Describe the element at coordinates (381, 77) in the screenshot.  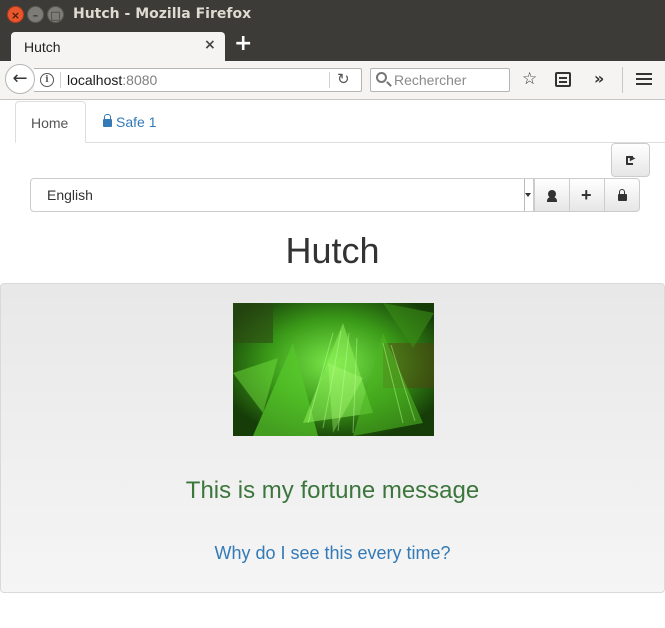
I see `search-icon` at that location.